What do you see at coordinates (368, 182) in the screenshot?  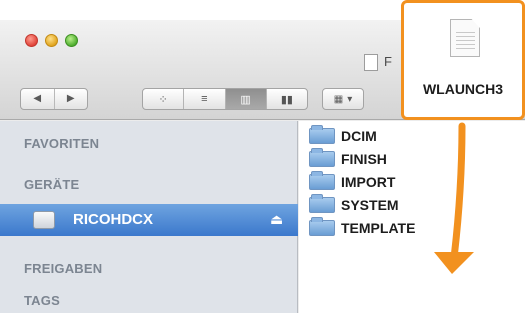 I see `folder-name: IMPORT` at bounding box center [368, 182].